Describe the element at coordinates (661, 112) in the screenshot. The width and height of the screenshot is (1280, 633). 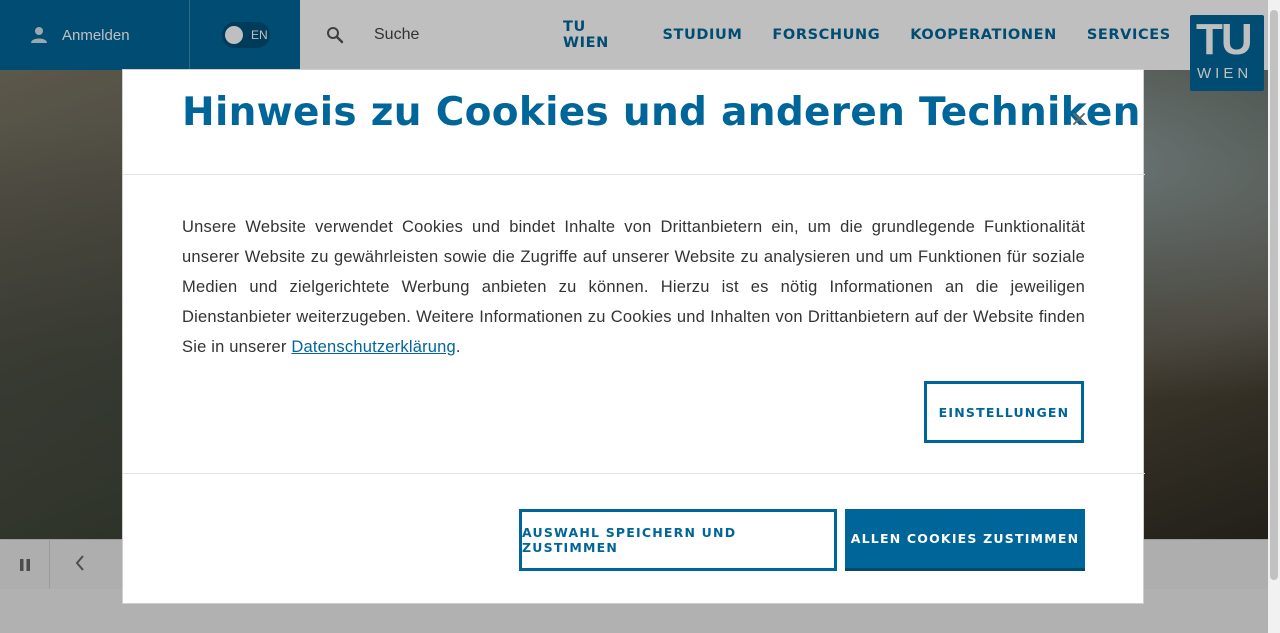
I see `cookie-dialog-title: Hinweis zu Cookies und anderen Techniken` at that location.